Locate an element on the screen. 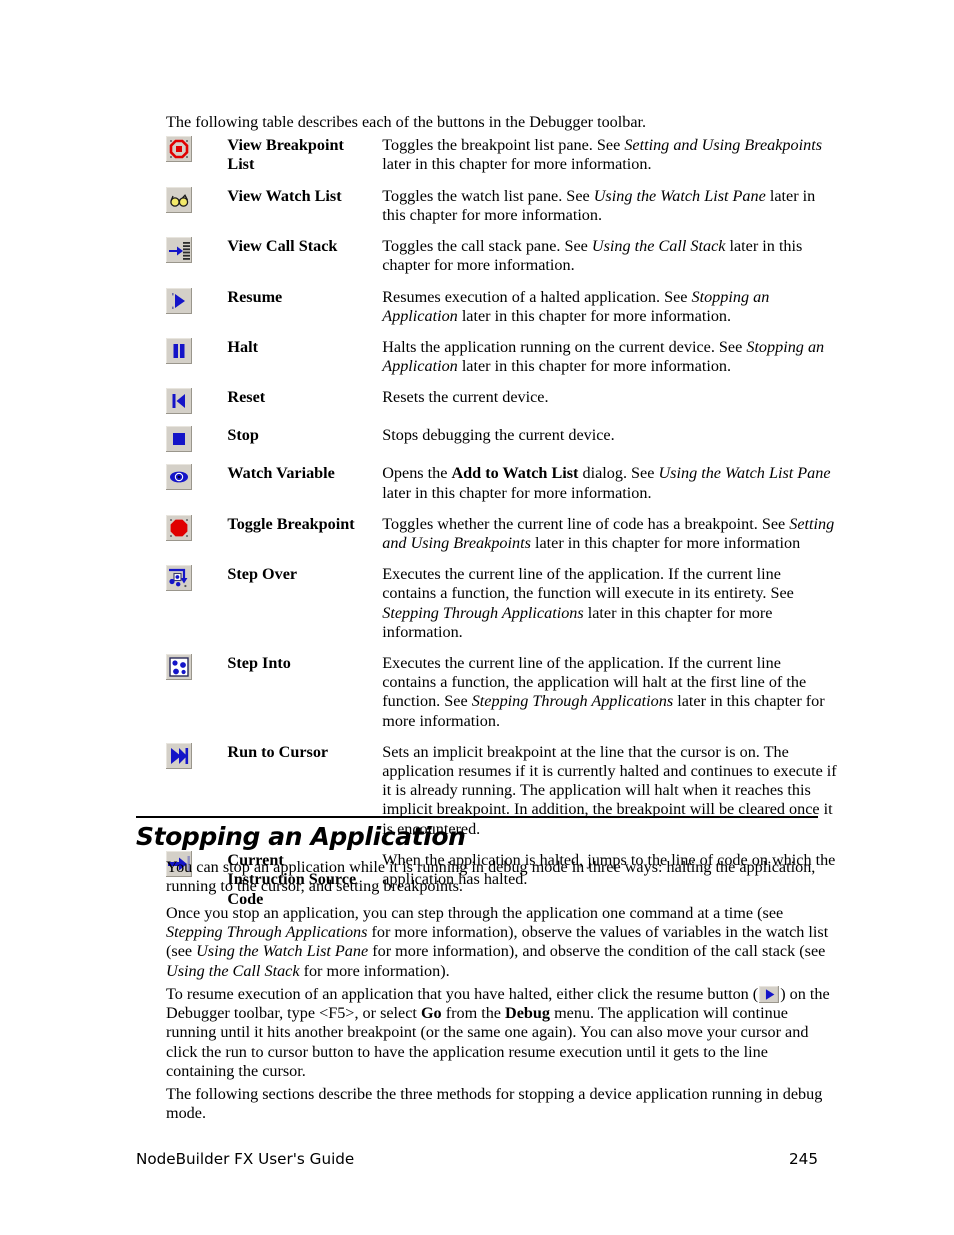  toolbar-button-name: Resume is located at coordinates (304, 313).